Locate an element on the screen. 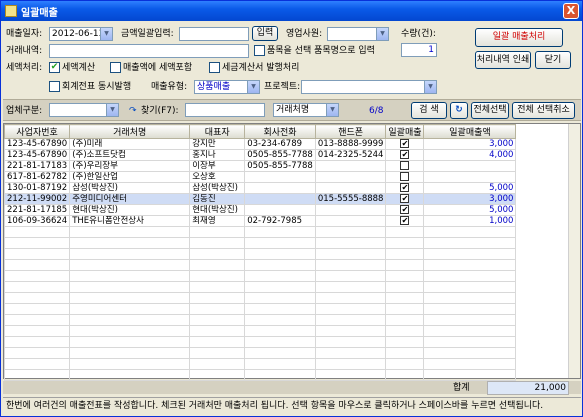 The image size is (583, 417). tax-include-checkbox is located at coordinates (115, 67).